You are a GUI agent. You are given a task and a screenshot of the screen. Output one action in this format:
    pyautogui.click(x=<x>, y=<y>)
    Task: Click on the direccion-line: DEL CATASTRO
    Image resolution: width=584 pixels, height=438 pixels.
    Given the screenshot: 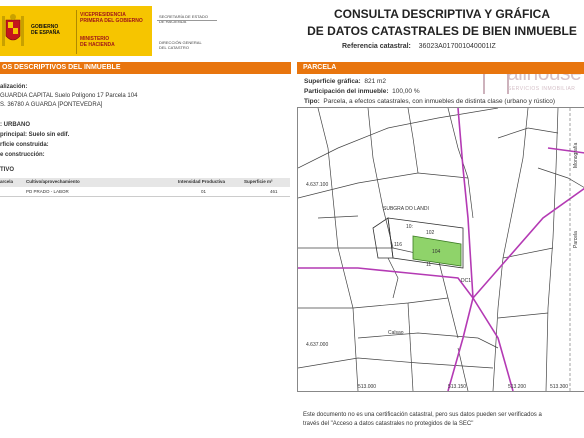 What is the action you would take?
    pyautogui.click(x=174, y=47)
    